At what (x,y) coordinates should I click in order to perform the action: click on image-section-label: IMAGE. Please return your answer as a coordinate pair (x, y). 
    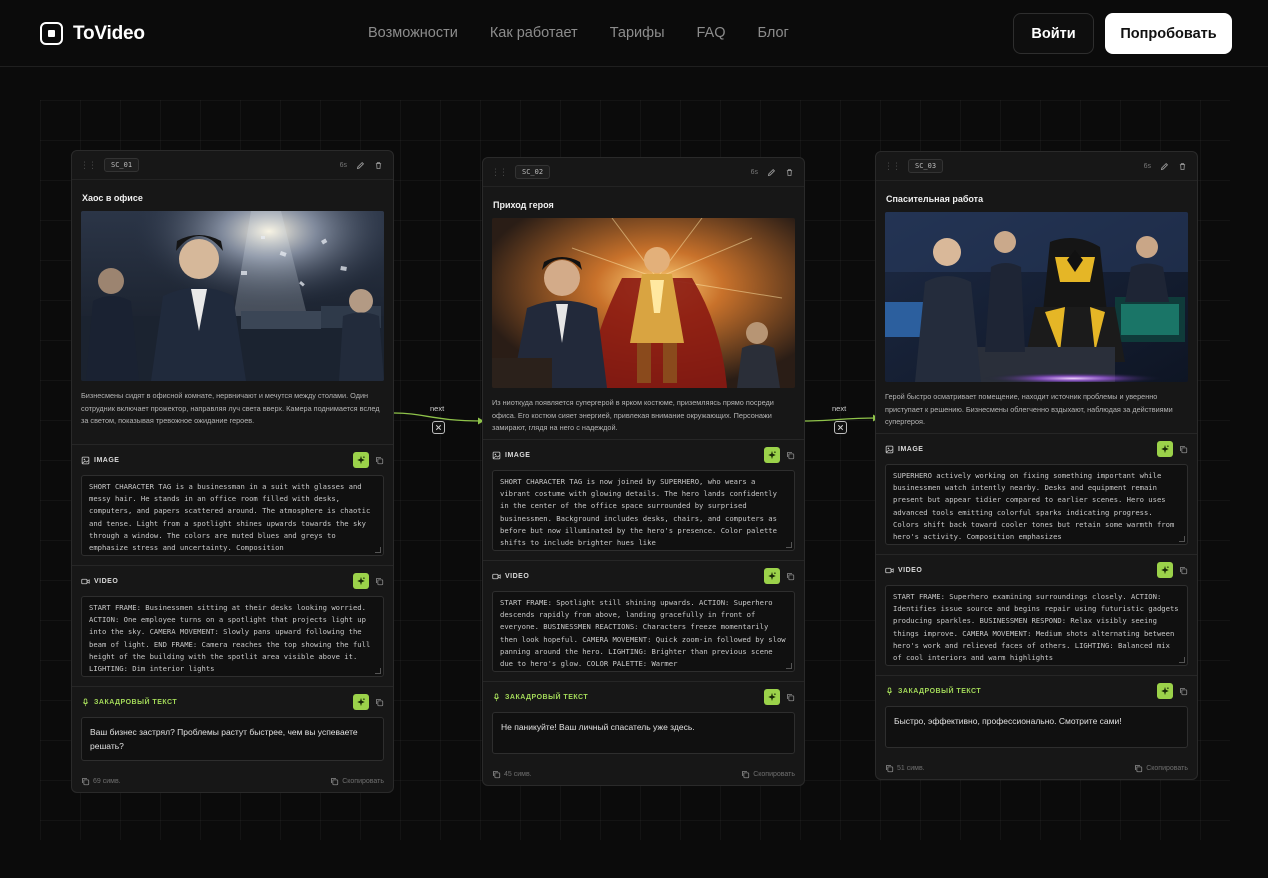
    Looking at the image, I should click on (911, 449).